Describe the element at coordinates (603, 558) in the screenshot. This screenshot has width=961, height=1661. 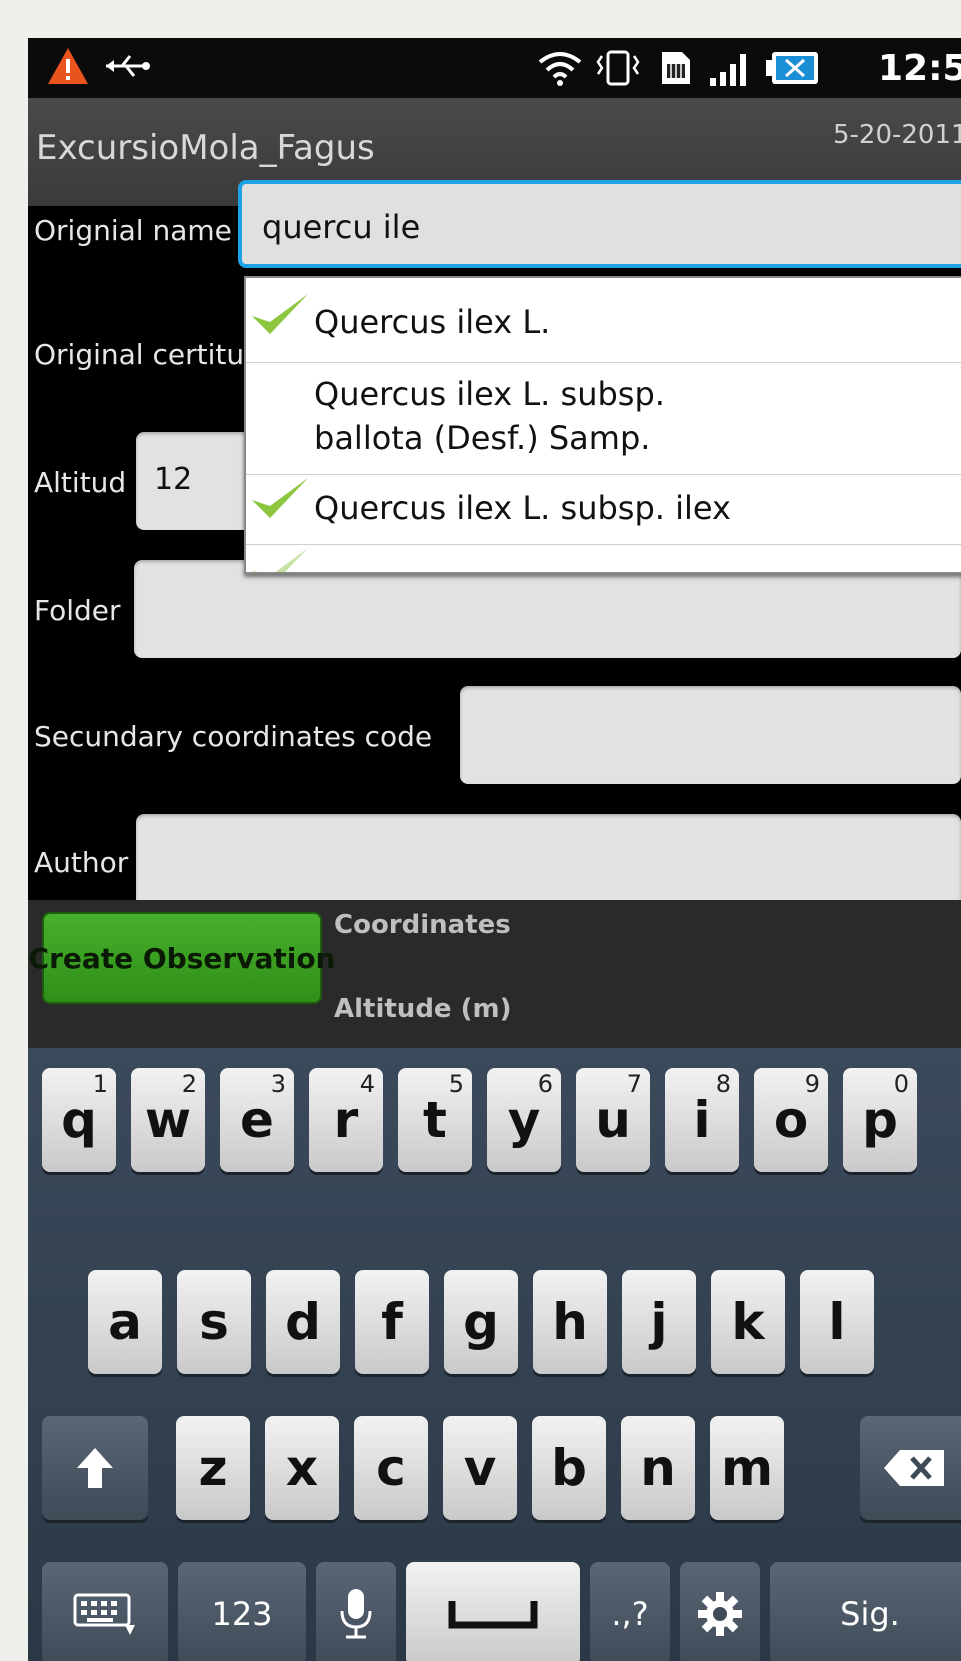
I see `suggestion-item` at that location.